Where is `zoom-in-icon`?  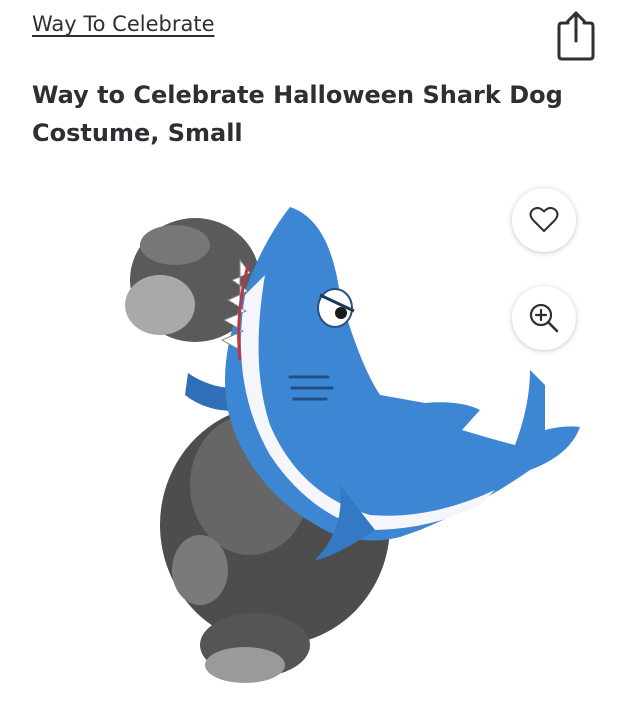 zoom-in-icon is located at coordinates (544, 318).